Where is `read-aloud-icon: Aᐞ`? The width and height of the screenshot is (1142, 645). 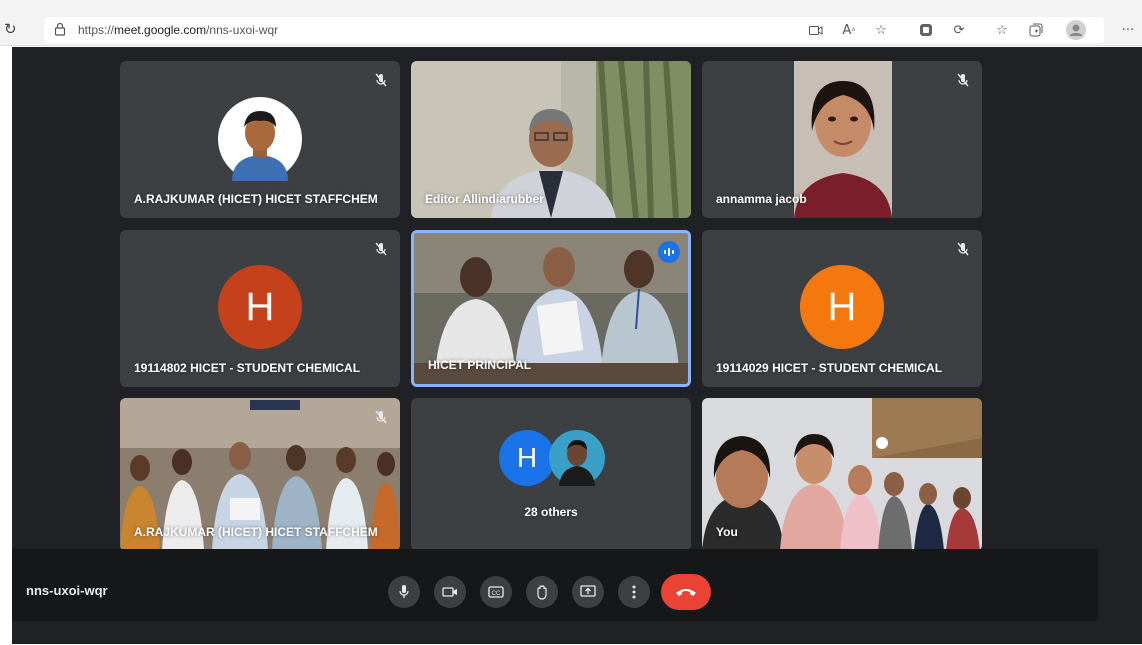
read-aloud-icon: Aᐞ is located at coordinates (849, 30).